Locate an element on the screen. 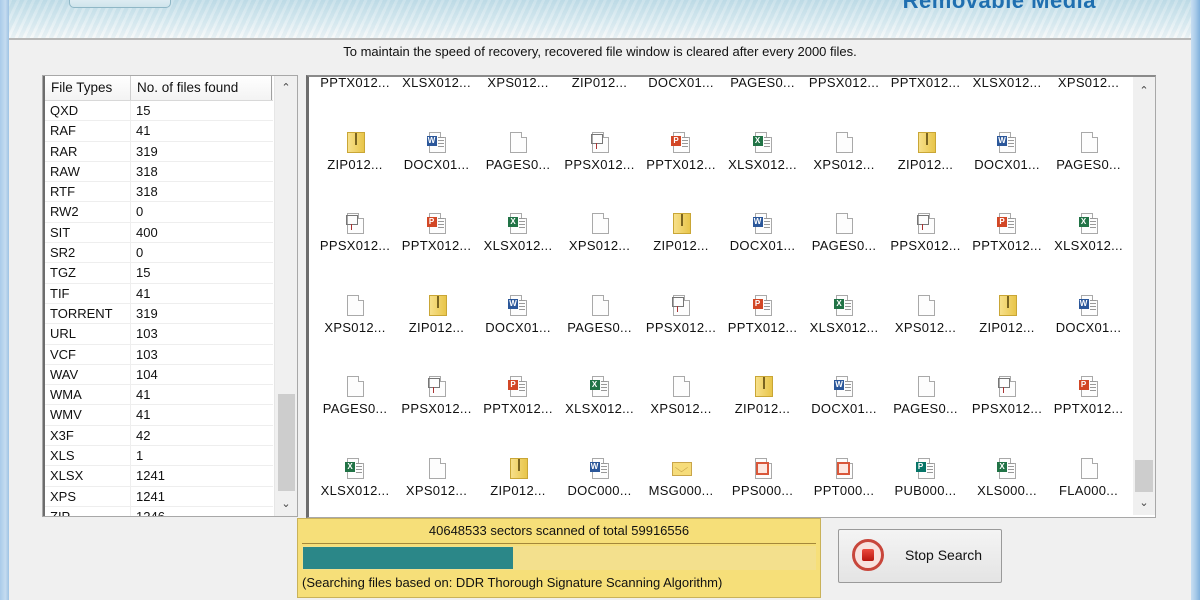 This screenshot has height=600, width=1200. table-row: X3F 42 is located at coordinates (159, 436).